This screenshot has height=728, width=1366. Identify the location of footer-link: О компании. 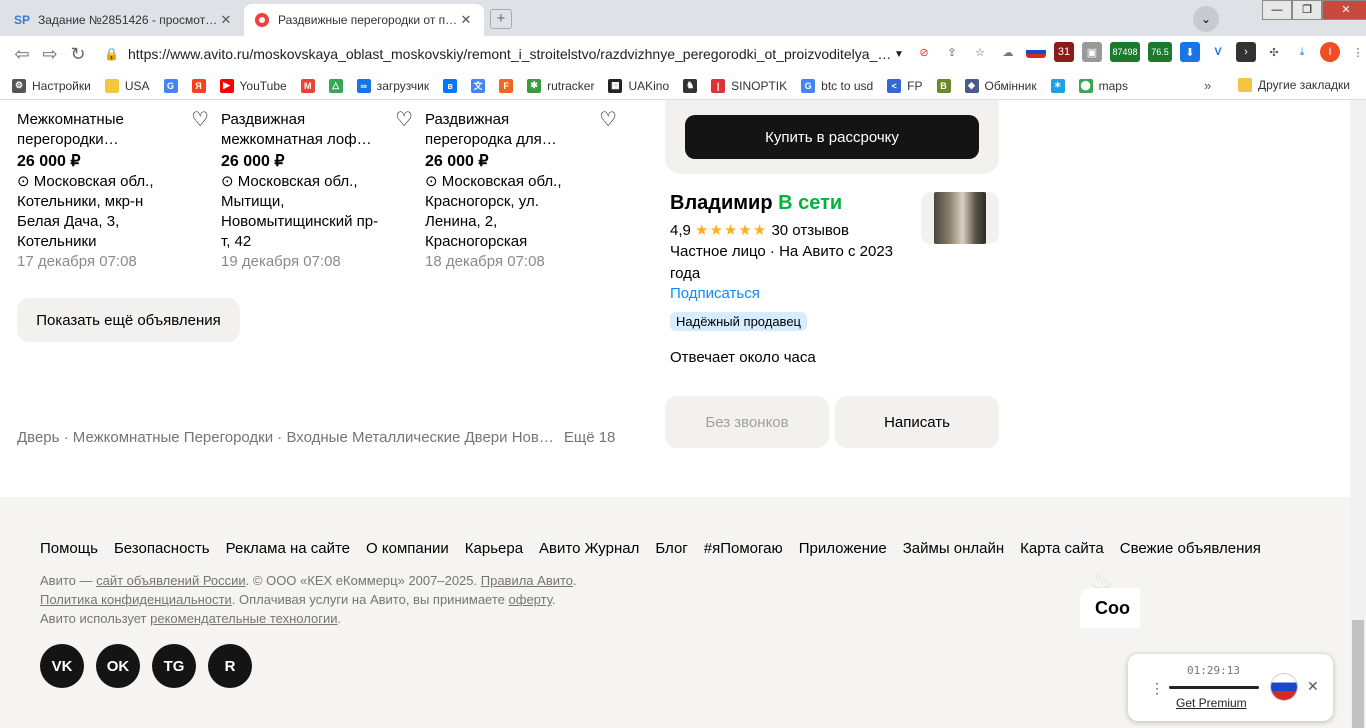
(407, 548).